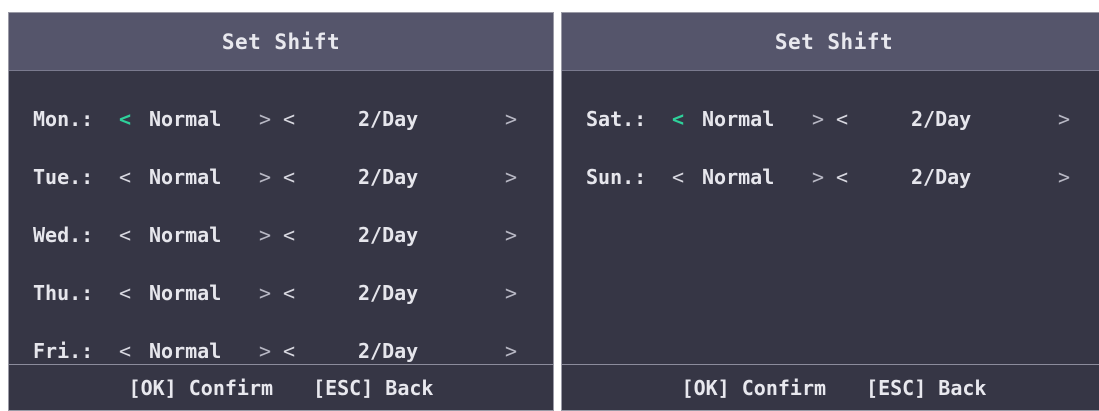 Image resolution: width=1099 pixels, height=411 pixels. Describe the element at coordinates (830, 179) in the screenshot. I see `shift-row-sun: Sun.: < Normal > < 2/Day >` at that location.